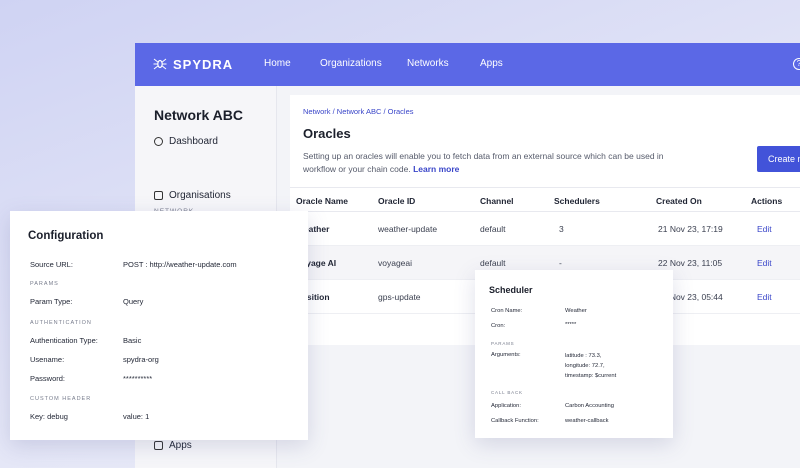 This screenshot has height=468, width=800. I want to click on username-value: spydra-org, so click(141, 359).